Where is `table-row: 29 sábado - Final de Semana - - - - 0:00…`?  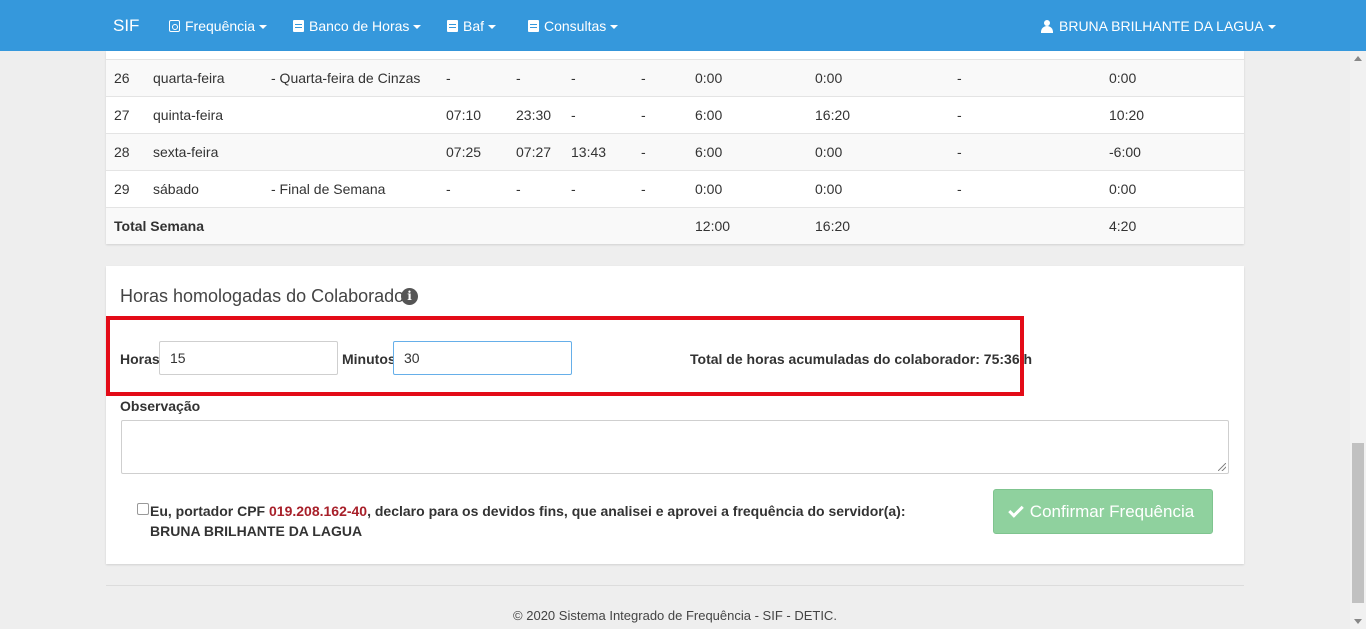
table-row: 29 sábado - Final de Semana - - - - 0:00… is located at coordinates (675, 188).